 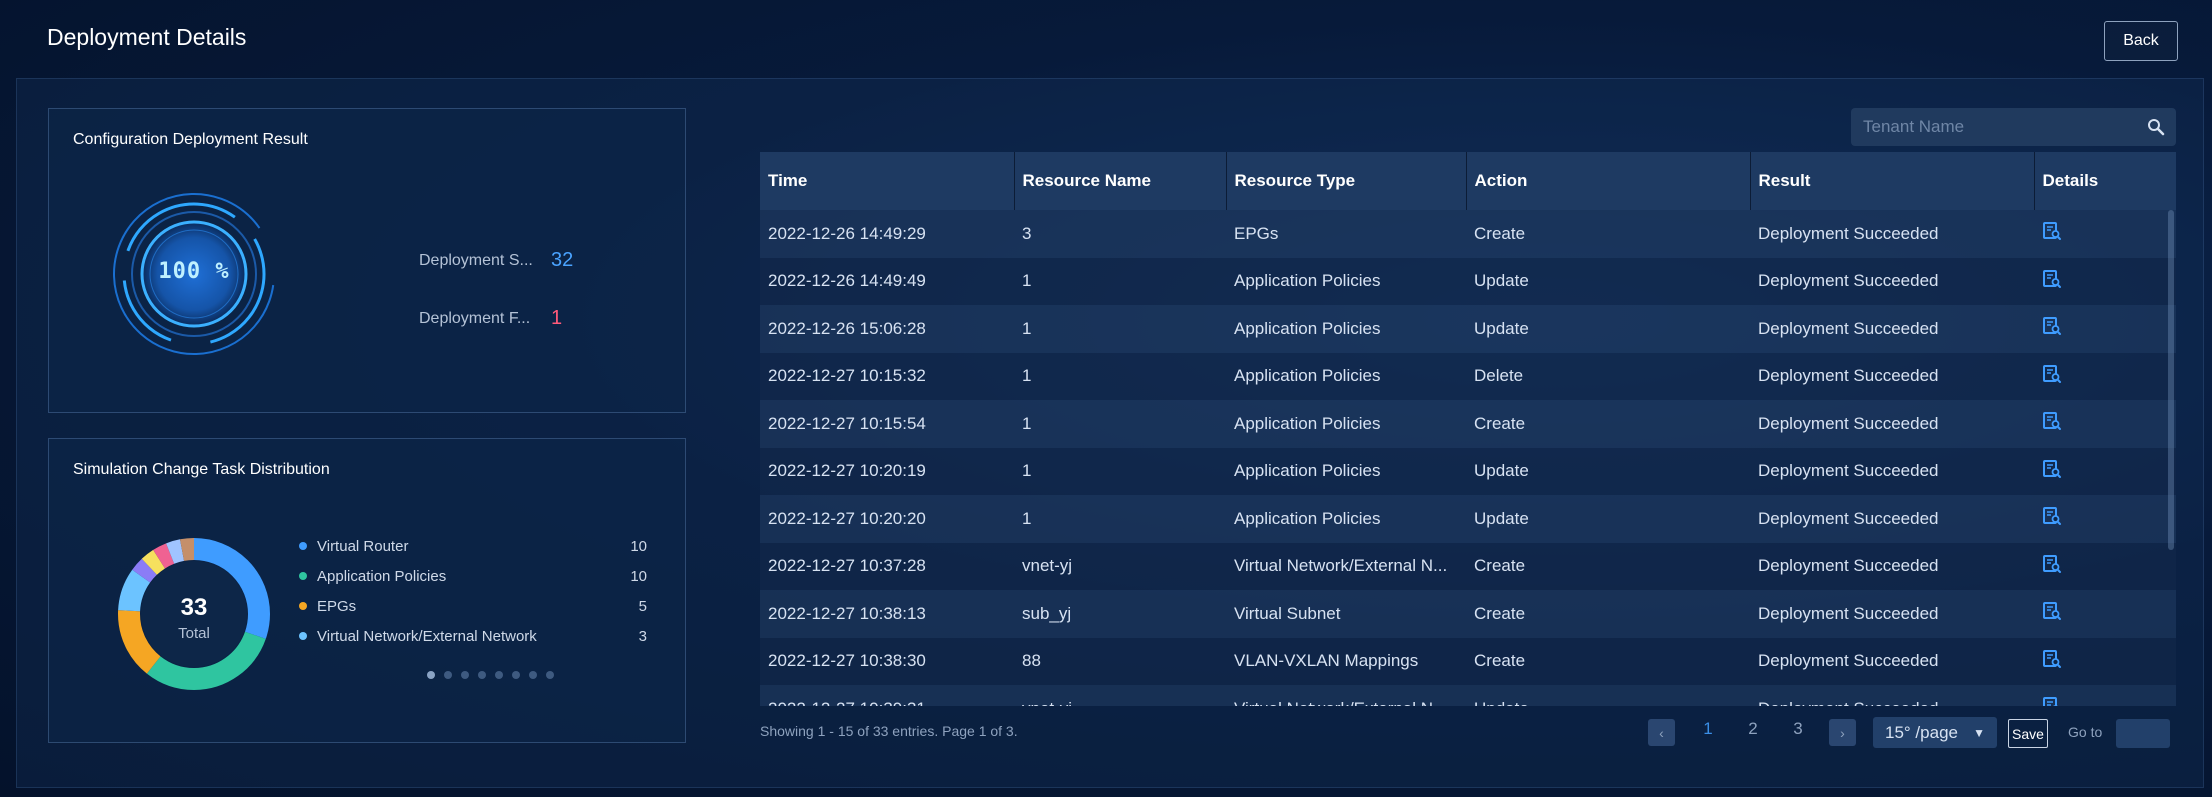 I want to click on legend-item: Virtual Router 10, so click(x=473, y=546).